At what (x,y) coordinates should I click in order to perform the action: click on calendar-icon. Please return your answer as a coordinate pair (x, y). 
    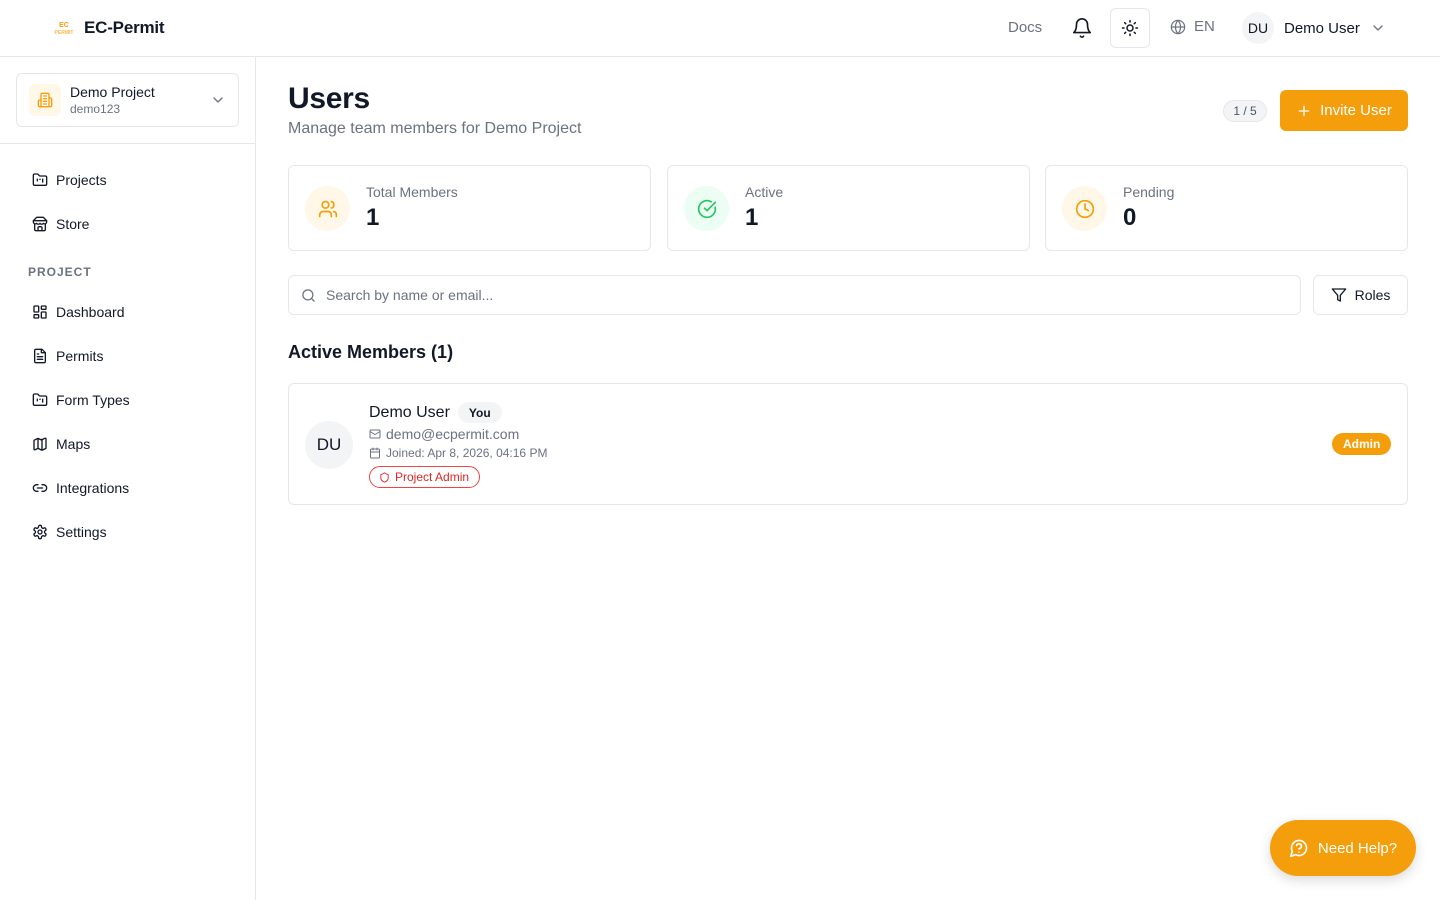
    Looking at the image, I should click on (375, 453).